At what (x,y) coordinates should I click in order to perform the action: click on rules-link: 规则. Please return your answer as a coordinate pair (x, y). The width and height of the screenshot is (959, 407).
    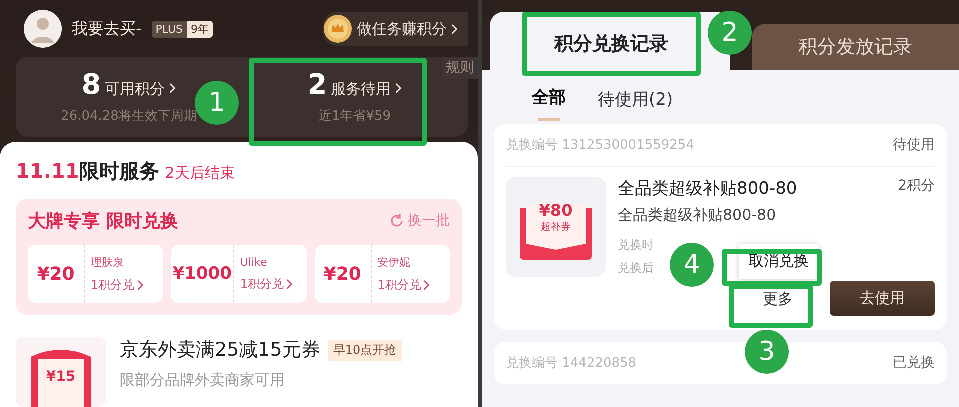
    Looking at the image, I should click on (460, 67).